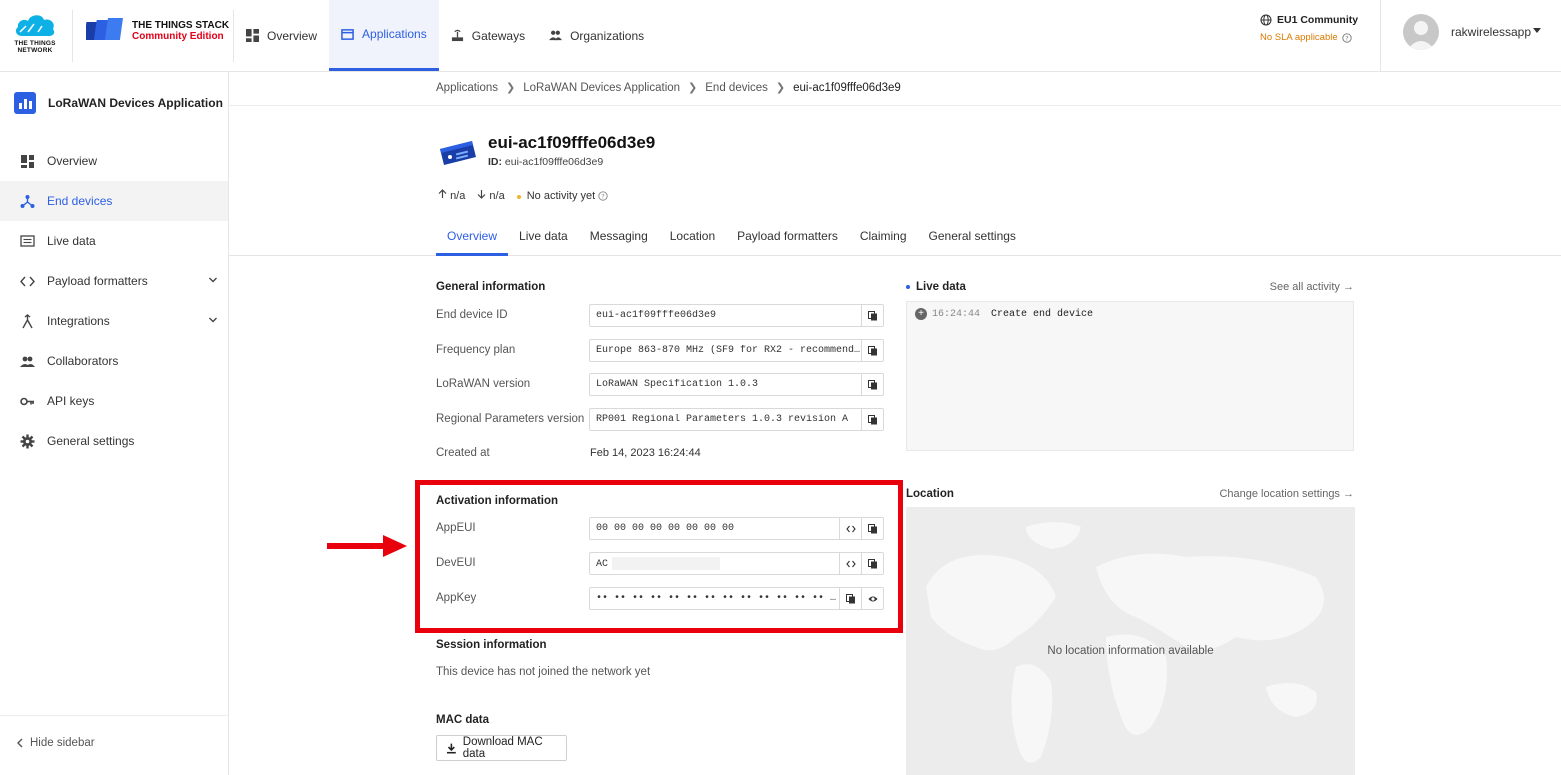 Image resolution: width=1561 pixels, height=775 pixels. What do you see at coordinates (178, 36) in the screenshot?
I see `tts-edition: Community Edition` at bounding box center [178, 36].